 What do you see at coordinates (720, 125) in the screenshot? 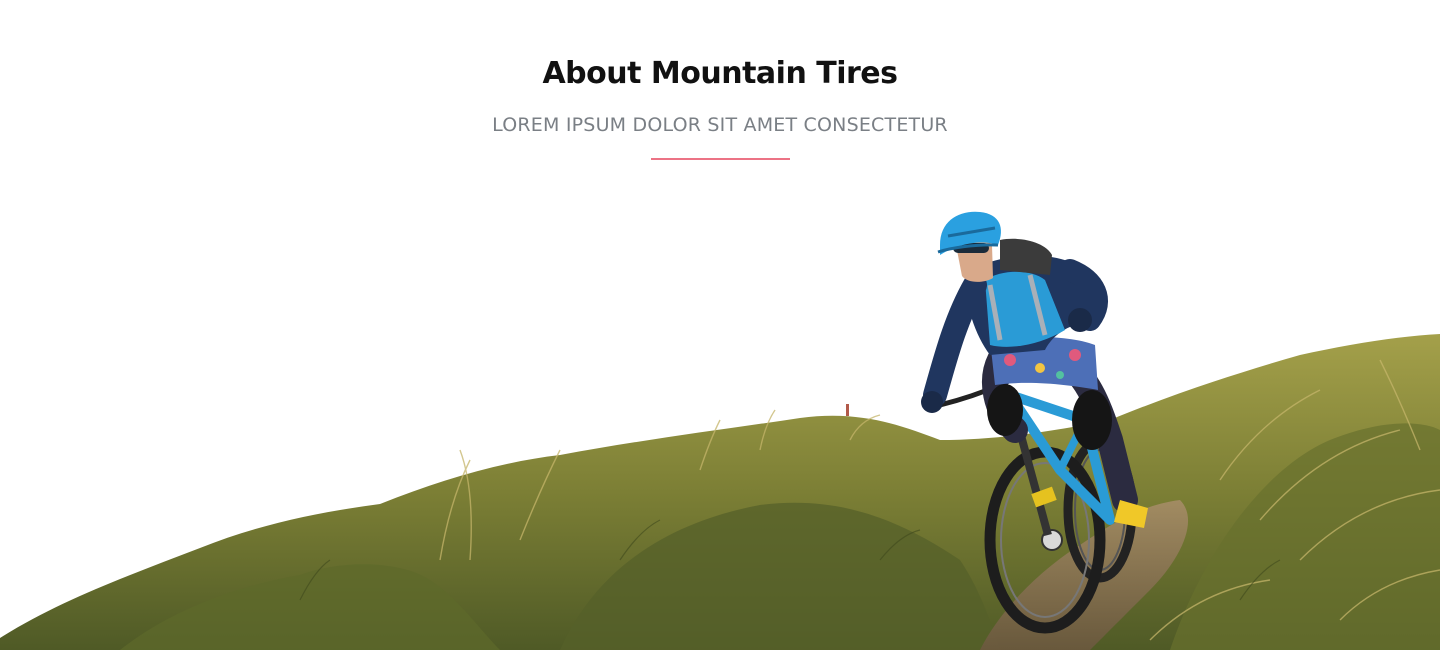
I see `section-subtitle: LOREM IPSUM DOLOR SIT AMET CONSECTETUR` at bounding box center [720, 125].